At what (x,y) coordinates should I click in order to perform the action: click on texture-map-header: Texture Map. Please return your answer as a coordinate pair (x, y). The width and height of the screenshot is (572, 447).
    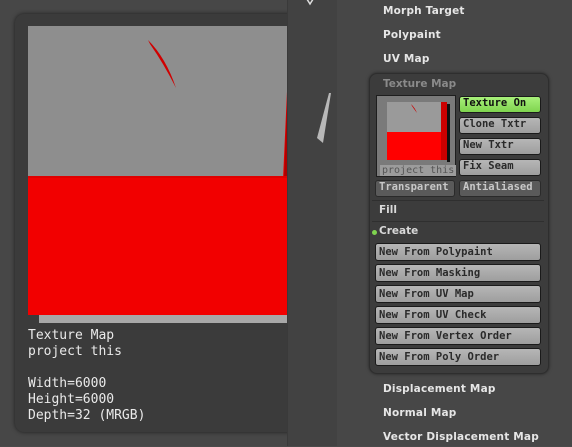
    Looking at the image, I should click on (419, 84).